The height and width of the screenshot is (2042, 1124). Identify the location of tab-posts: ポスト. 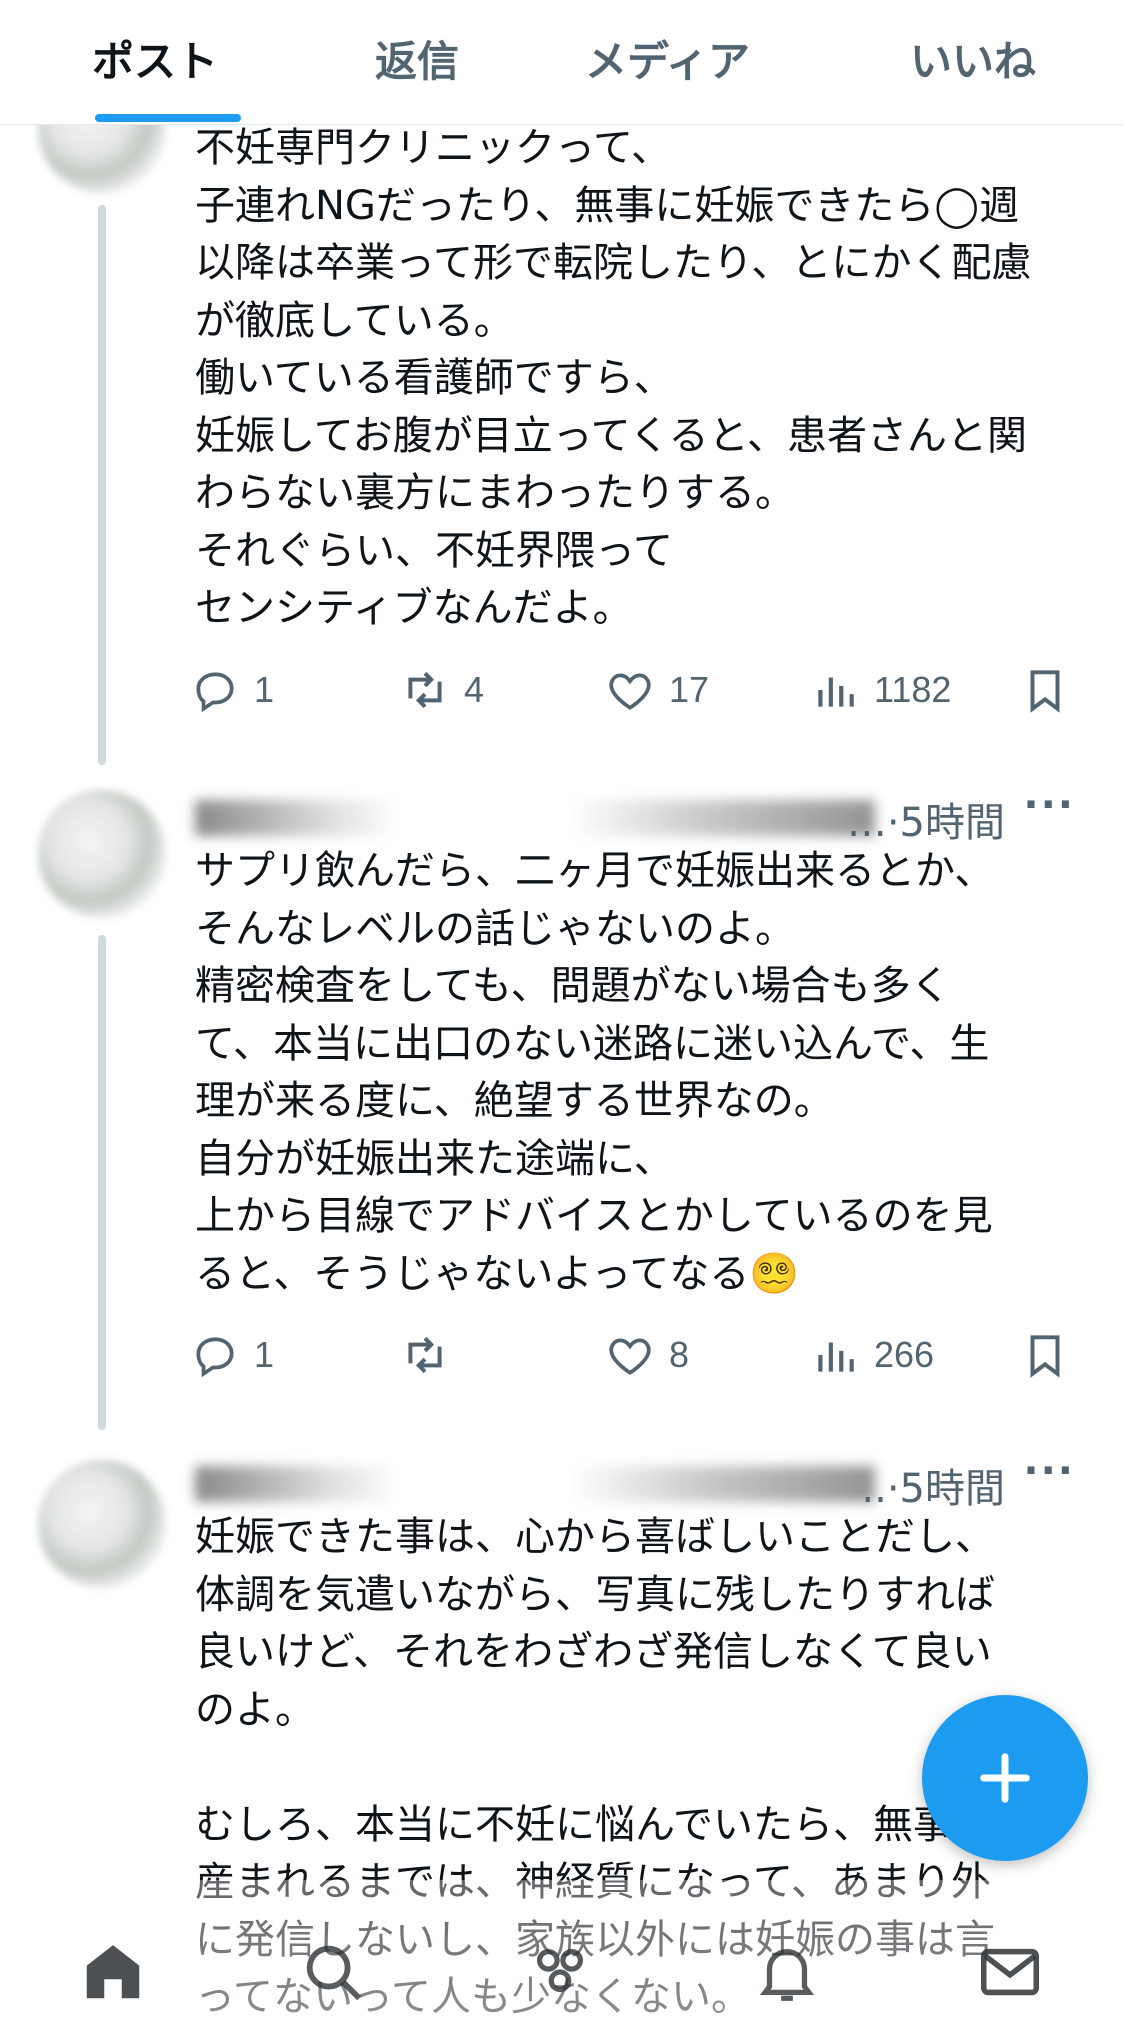
(155, 58).